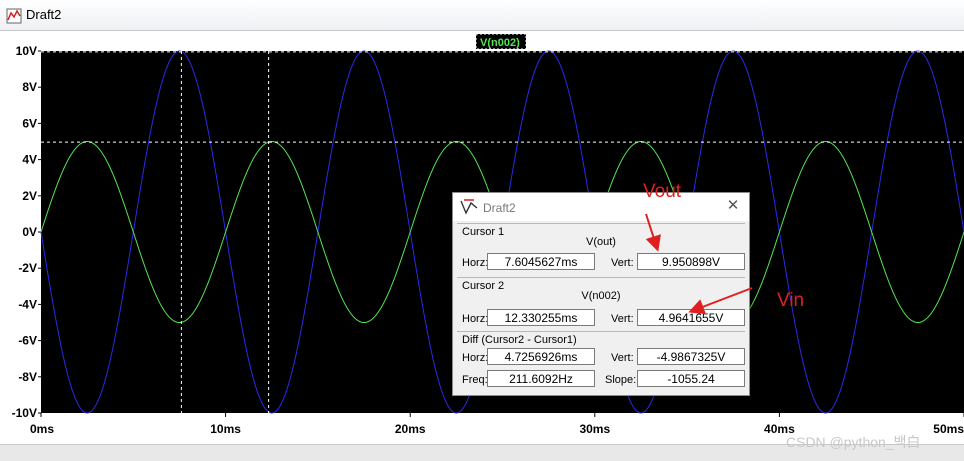  Describe the element at coordinates (541, 317) in the screenshot. I see `cursor2-horz-field: 12.330255ms` at that location.